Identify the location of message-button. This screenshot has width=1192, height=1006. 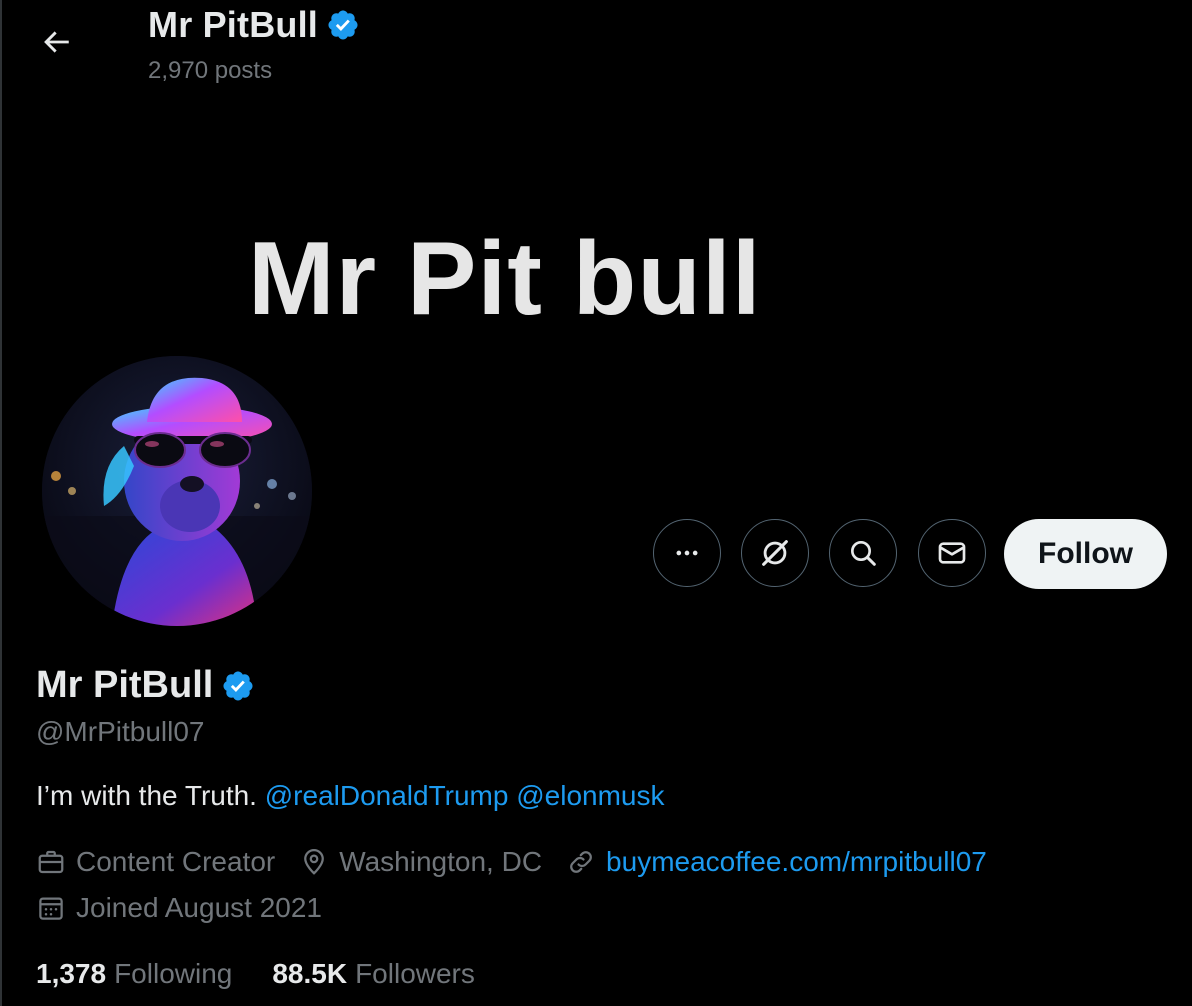
(952, 553).